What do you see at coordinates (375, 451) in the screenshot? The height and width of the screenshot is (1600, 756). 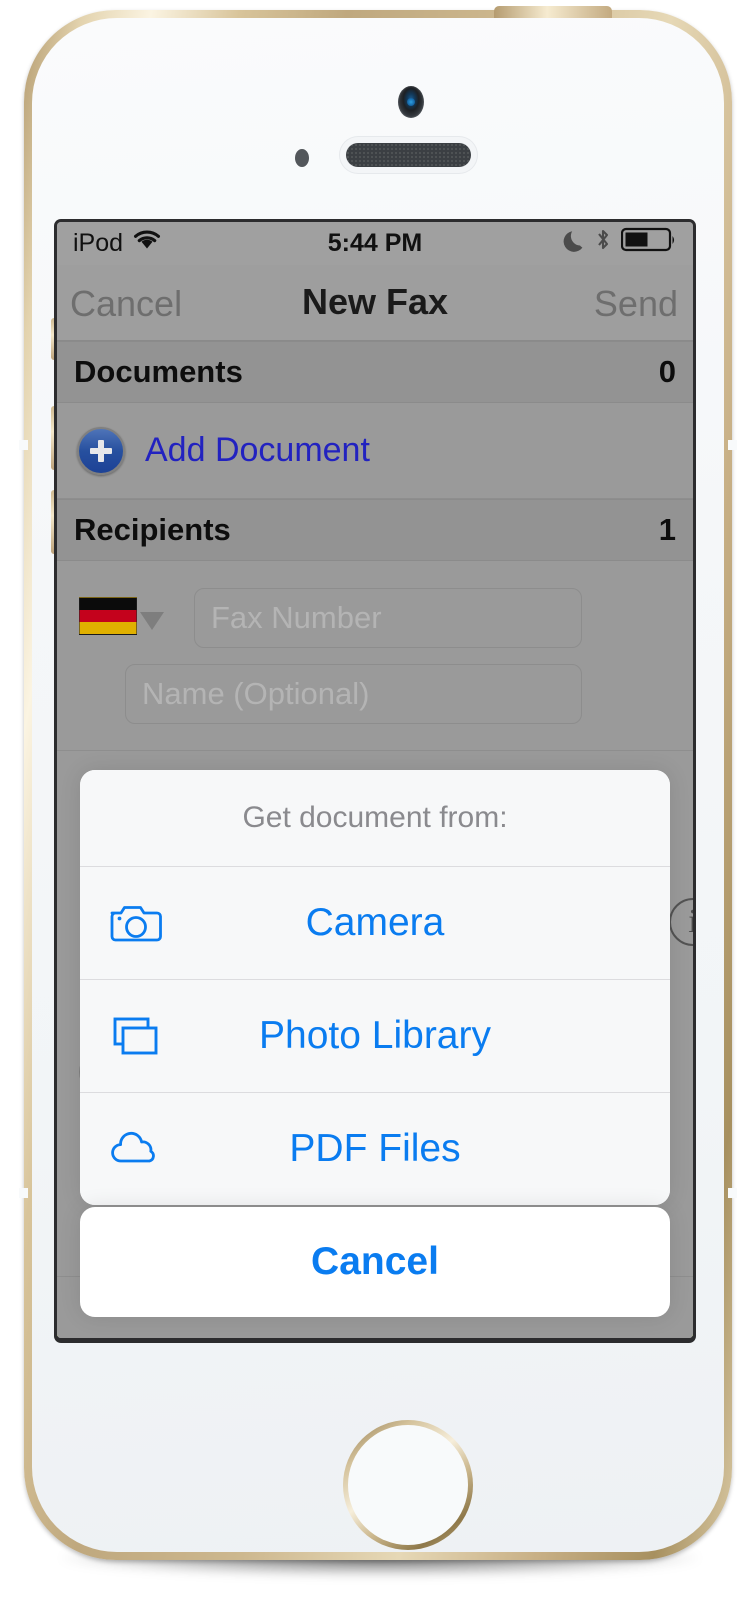 I see `add-document-row: Add Document` at bounding box center [375, 451].